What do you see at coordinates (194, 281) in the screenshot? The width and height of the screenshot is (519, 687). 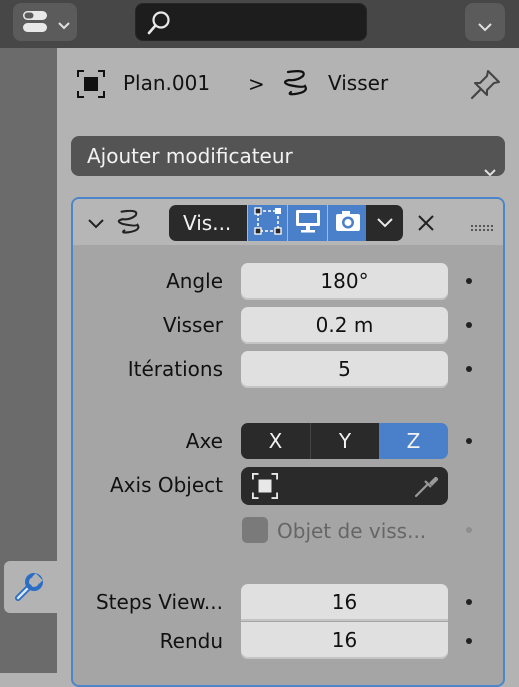 I see `angle-label: Angle` at bounding box center [194, 281].